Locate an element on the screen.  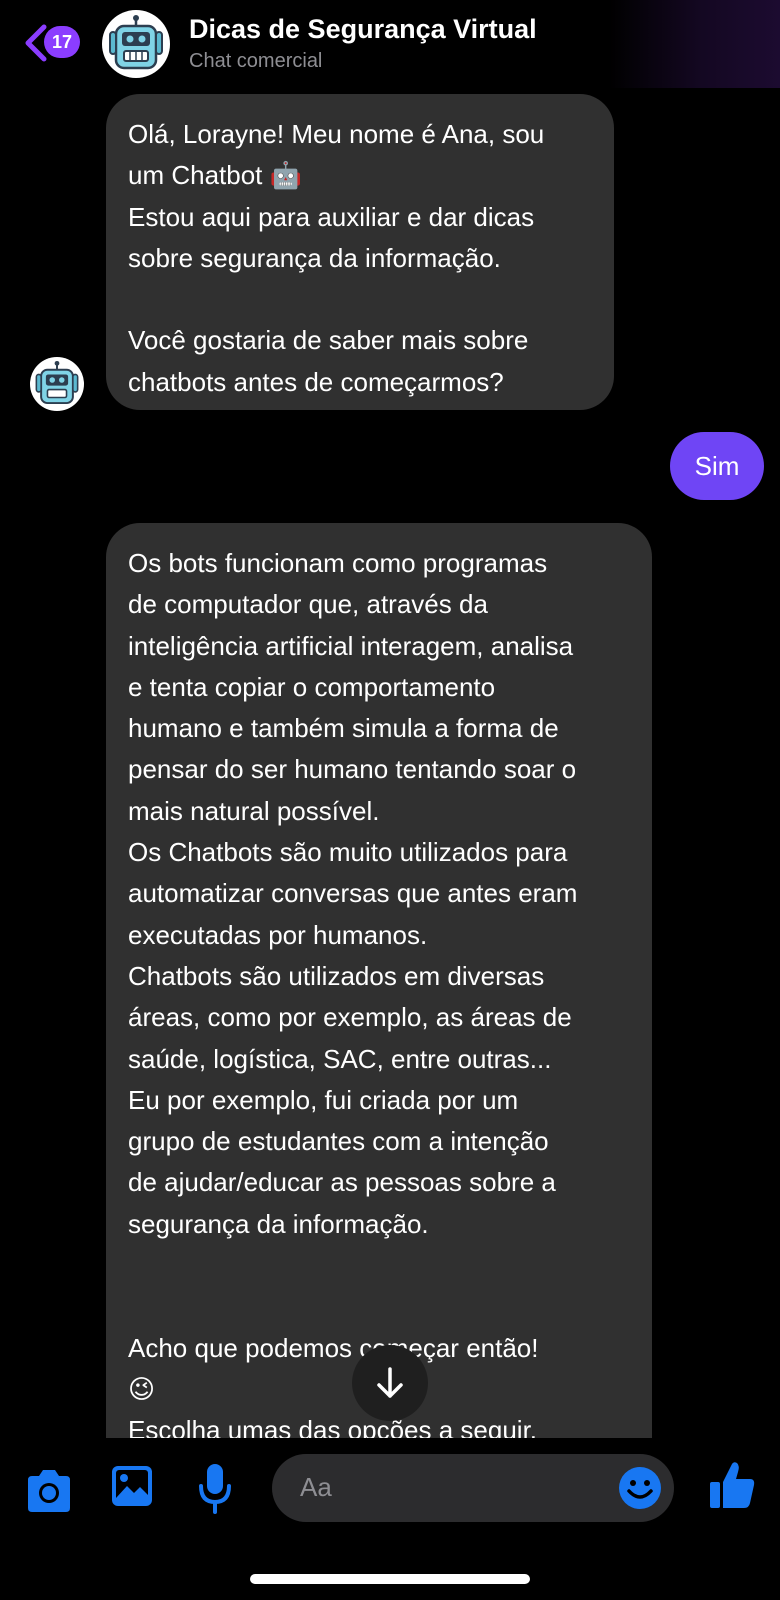
thumbs-up-icon is located at coordinates (732, 1485).